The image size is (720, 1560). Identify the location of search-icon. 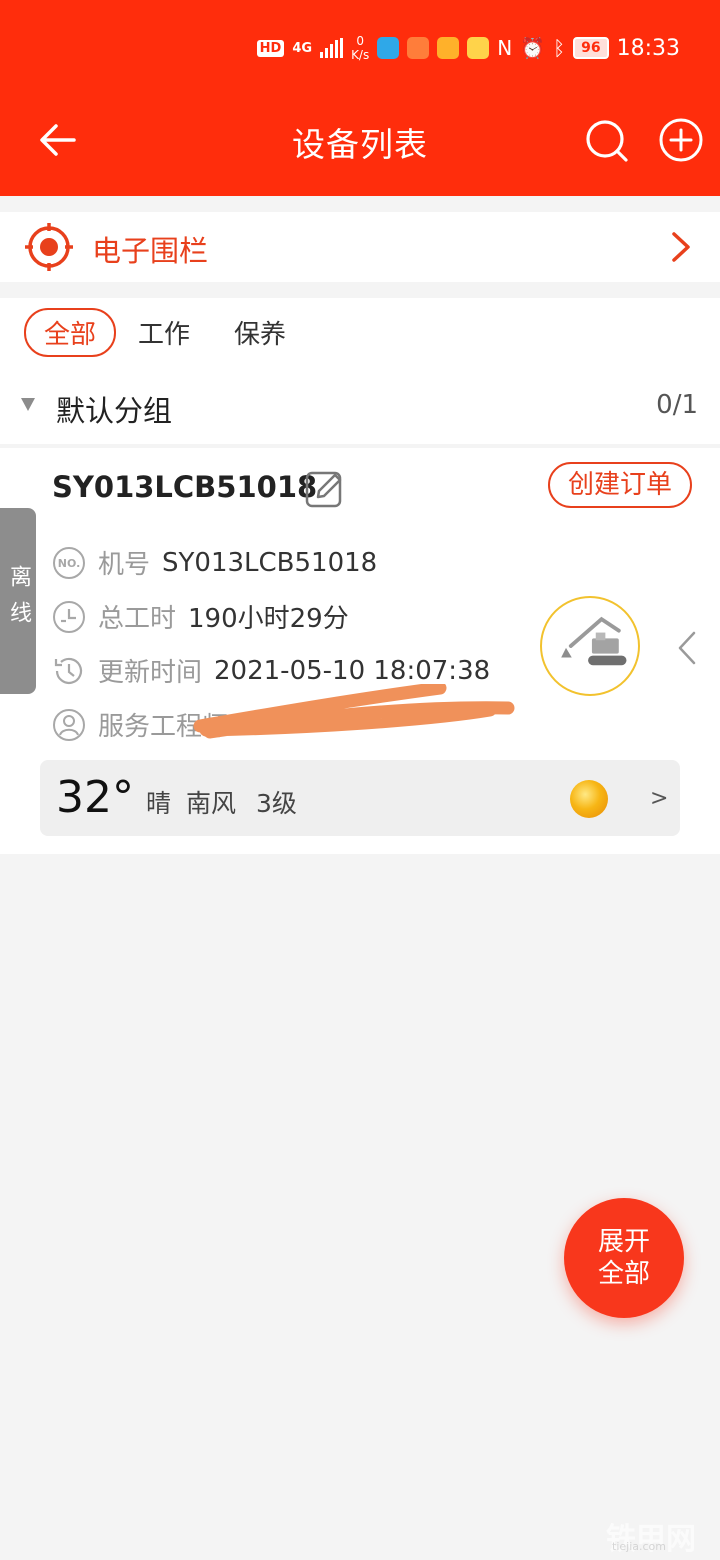
(607, 141).